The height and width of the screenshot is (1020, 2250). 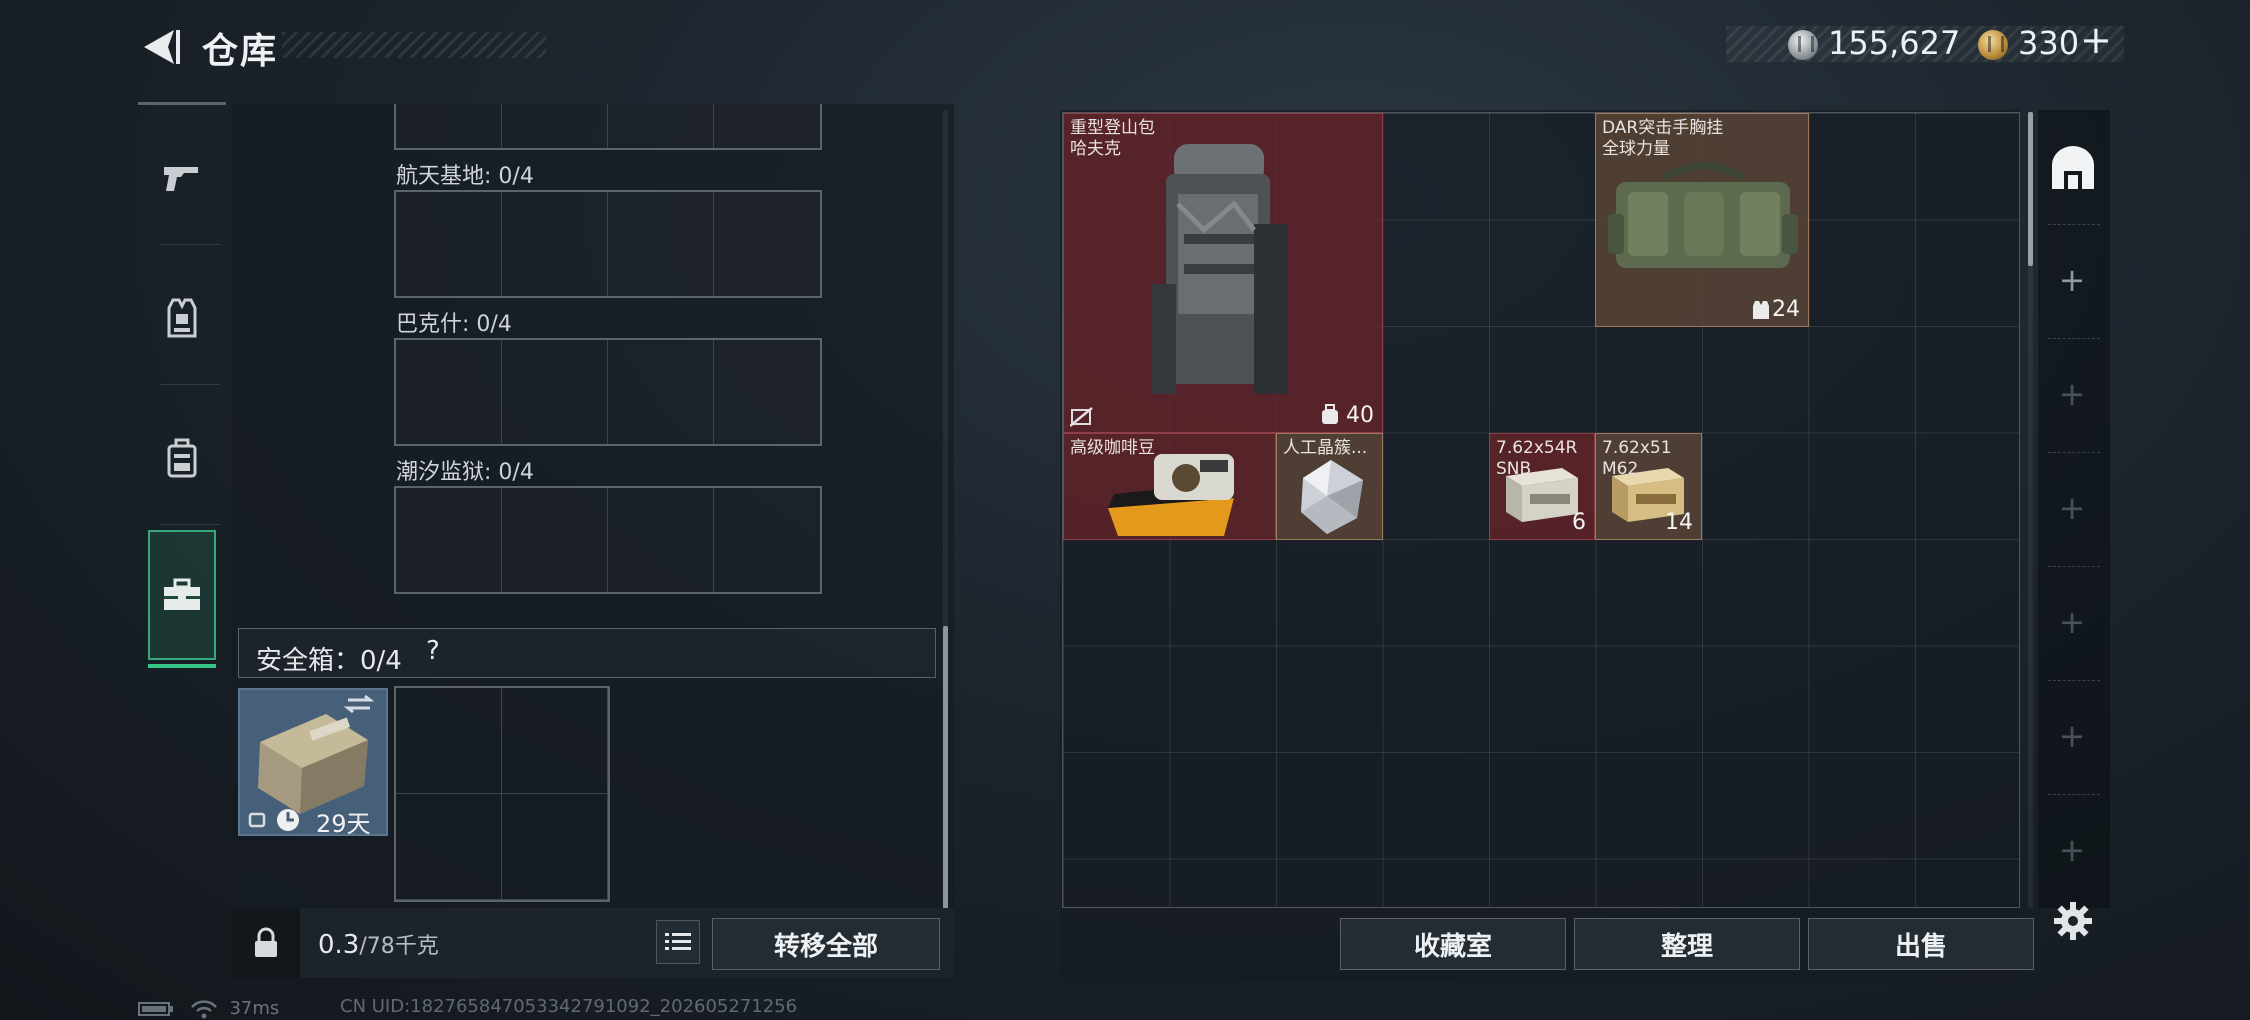 I want to click on section-label-tidal-prison: 潮汐监狱: 0/4, so click(x=465, y=472).